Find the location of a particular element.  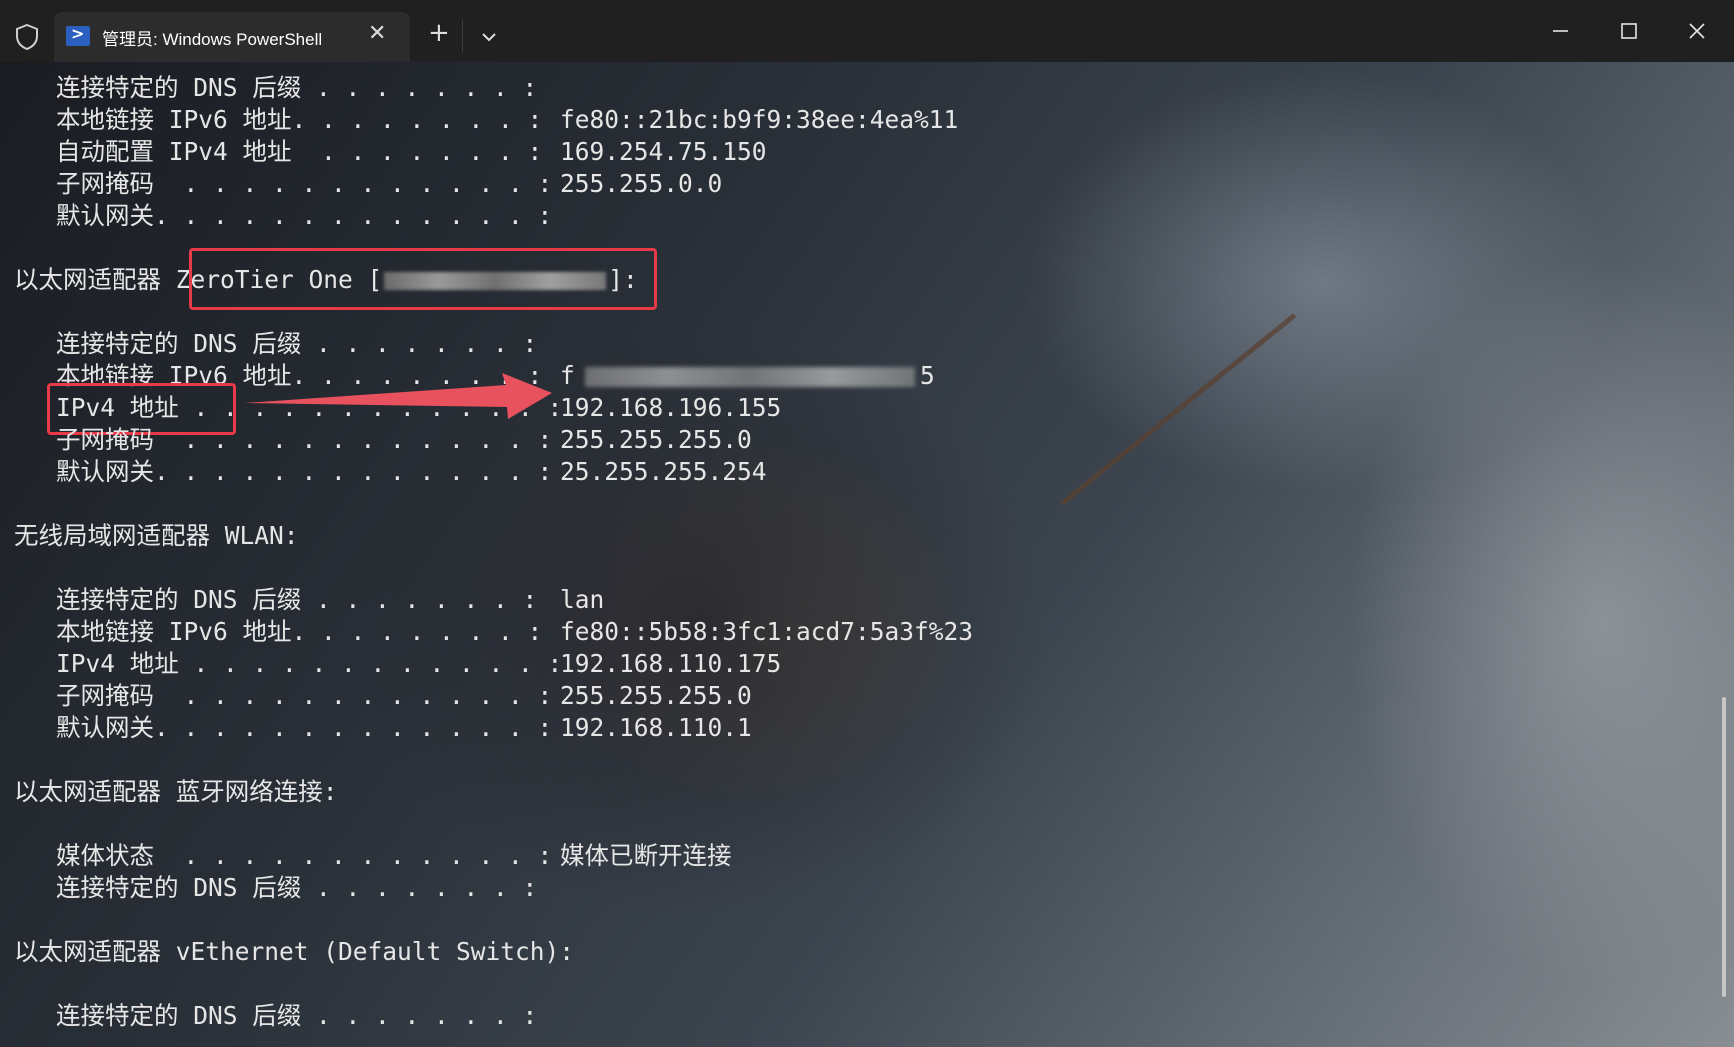

tab-powershell: > 管理员: Windows PowerShell ✕ is located at coordinates (232, 37).